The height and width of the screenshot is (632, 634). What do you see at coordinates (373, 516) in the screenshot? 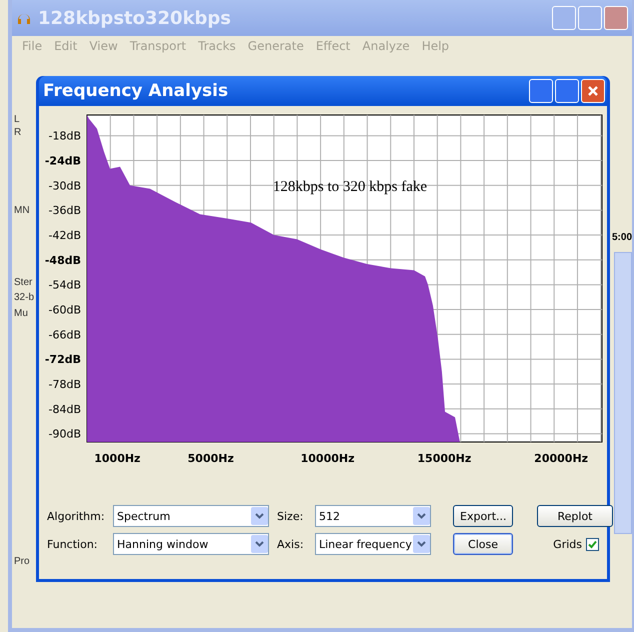
I see `dropdown-field: 512` at bounding box center [373, 516].